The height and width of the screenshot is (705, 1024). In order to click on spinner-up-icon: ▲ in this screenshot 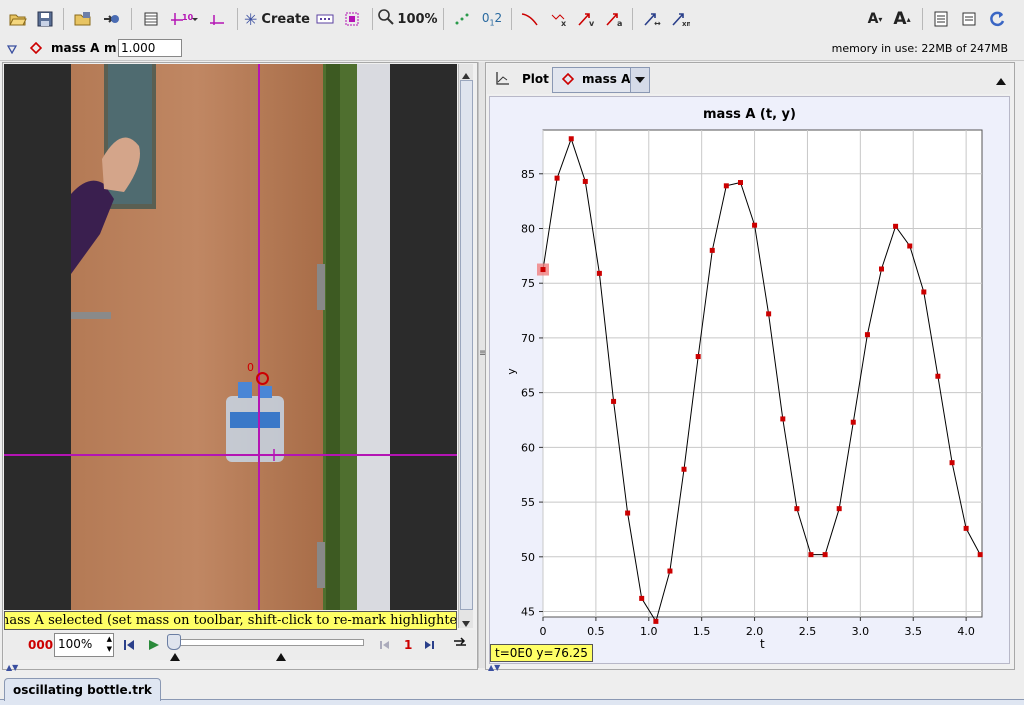, I will do `click(109, 639)`.